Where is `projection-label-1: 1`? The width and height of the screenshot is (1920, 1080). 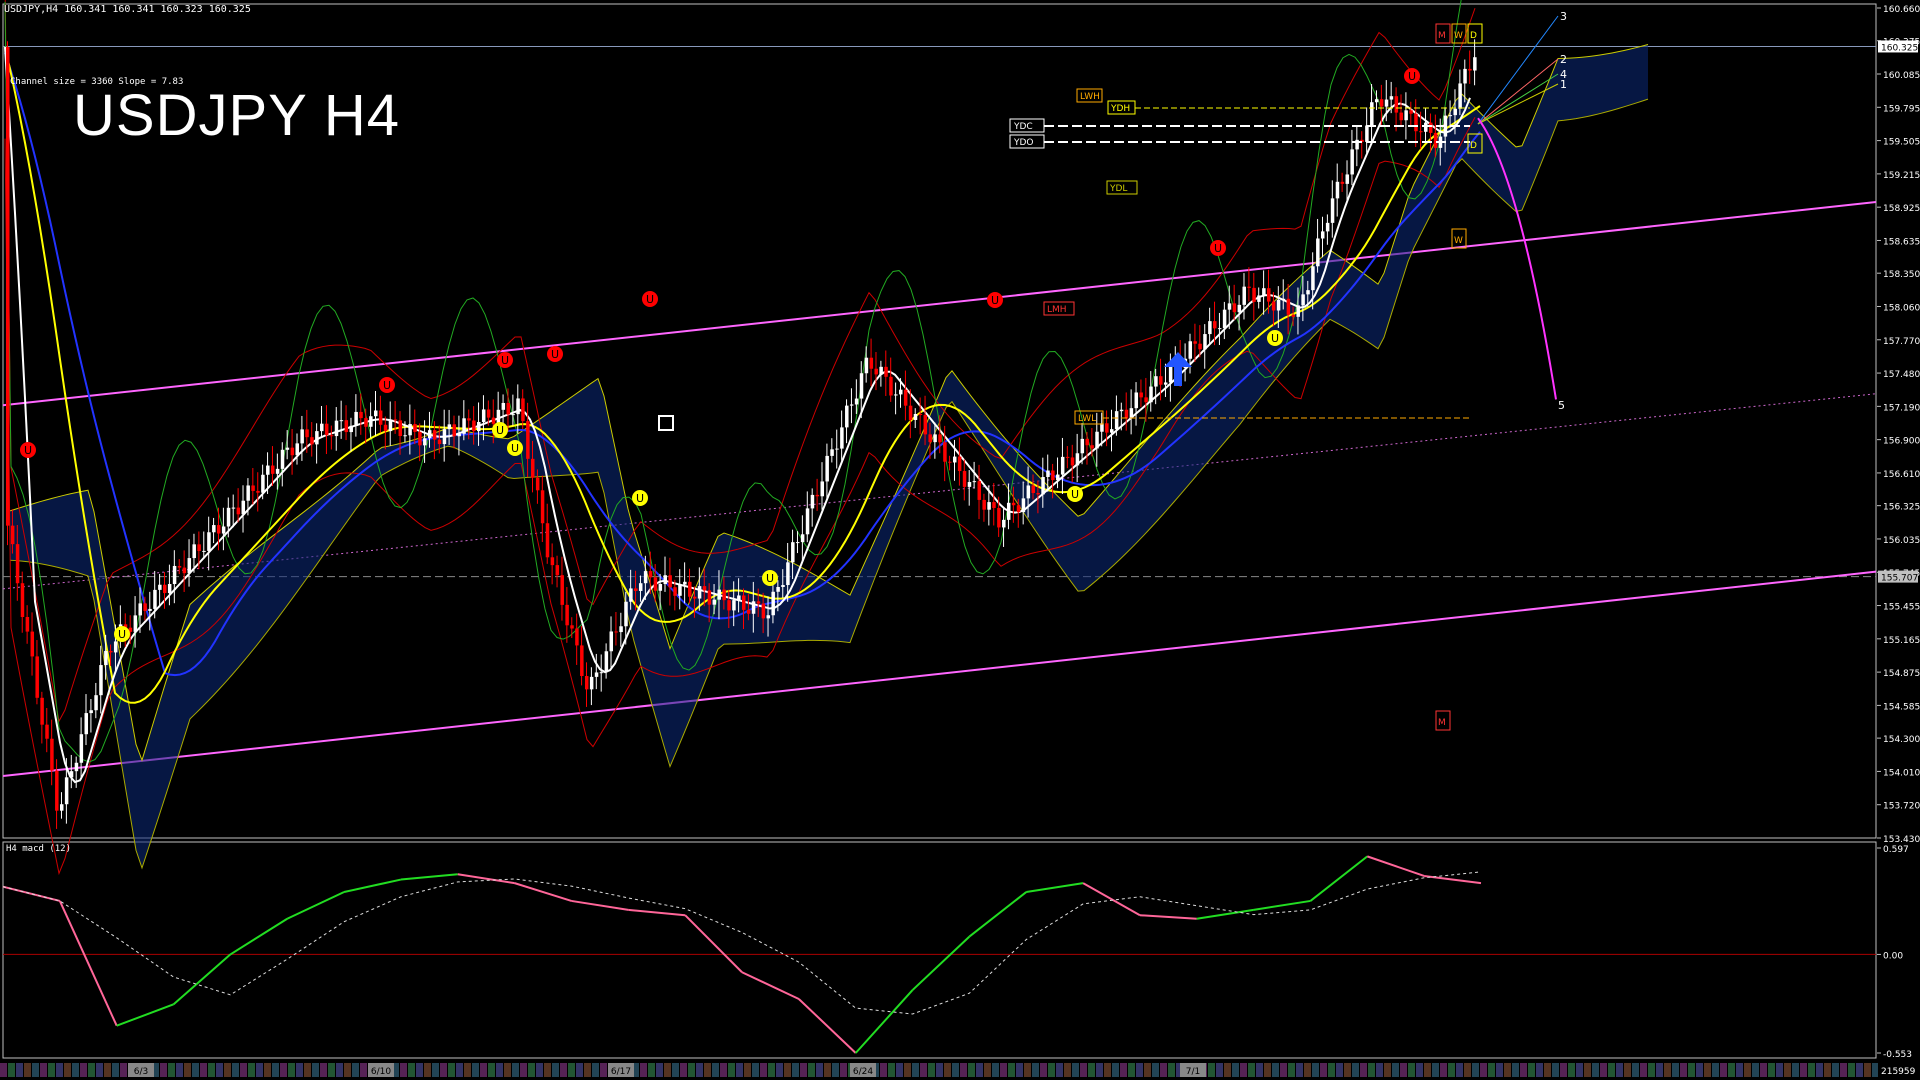 projection-label-1: 1 is located at coordinates (1563, 84).